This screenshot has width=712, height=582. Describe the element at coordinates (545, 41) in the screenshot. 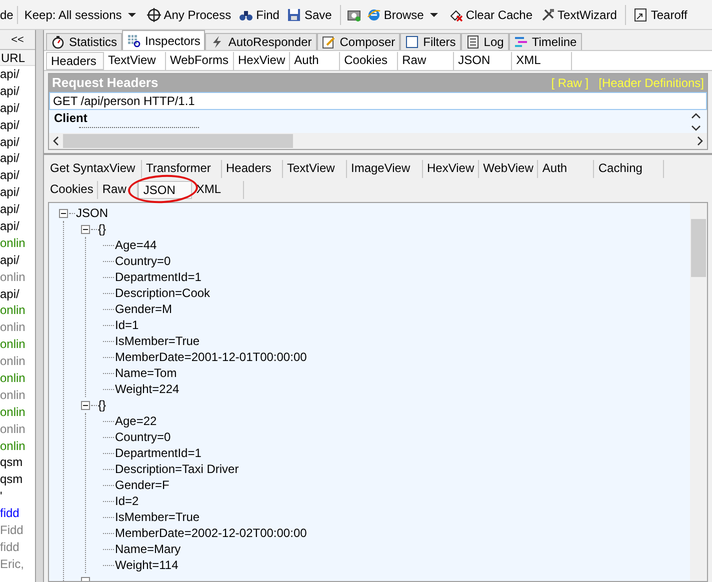

I see `tab: Timeline` at that location.